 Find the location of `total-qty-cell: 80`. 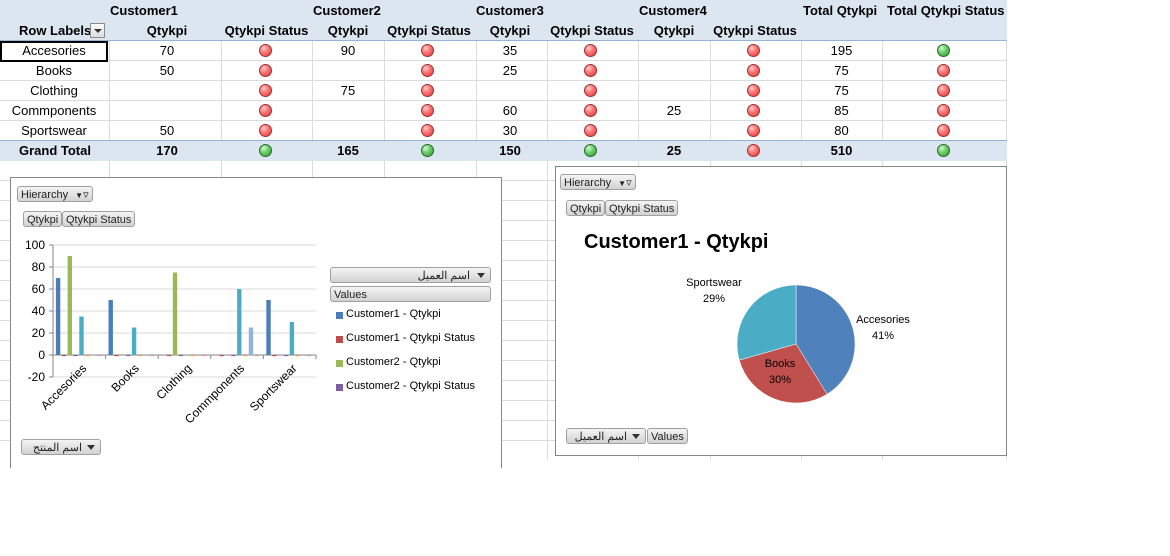

total-qty-cell: 80 is located at coordinates (841, 131).